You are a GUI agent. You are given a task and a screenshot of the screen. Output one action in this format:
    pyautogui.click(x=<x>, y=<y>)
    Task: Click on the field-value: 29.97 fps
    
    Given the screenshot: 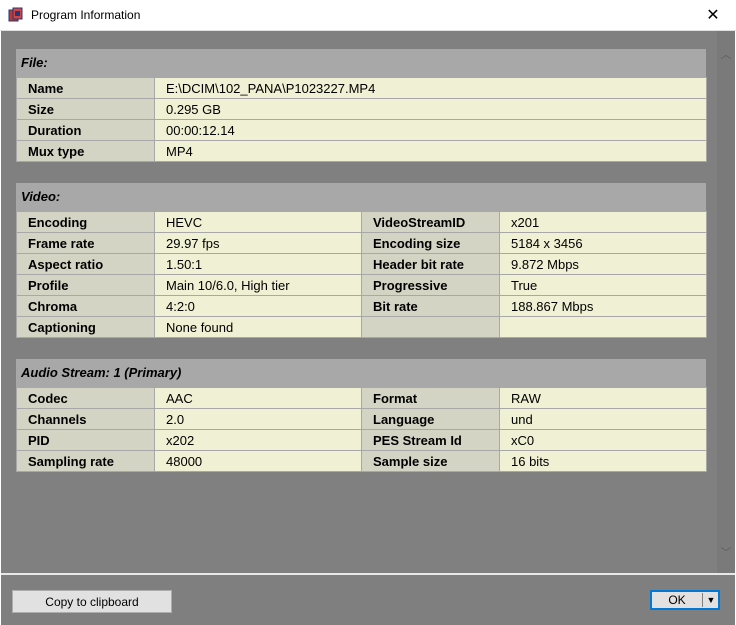 What is the action you would take?
    pyautogui.click(x=258, y=243)
    